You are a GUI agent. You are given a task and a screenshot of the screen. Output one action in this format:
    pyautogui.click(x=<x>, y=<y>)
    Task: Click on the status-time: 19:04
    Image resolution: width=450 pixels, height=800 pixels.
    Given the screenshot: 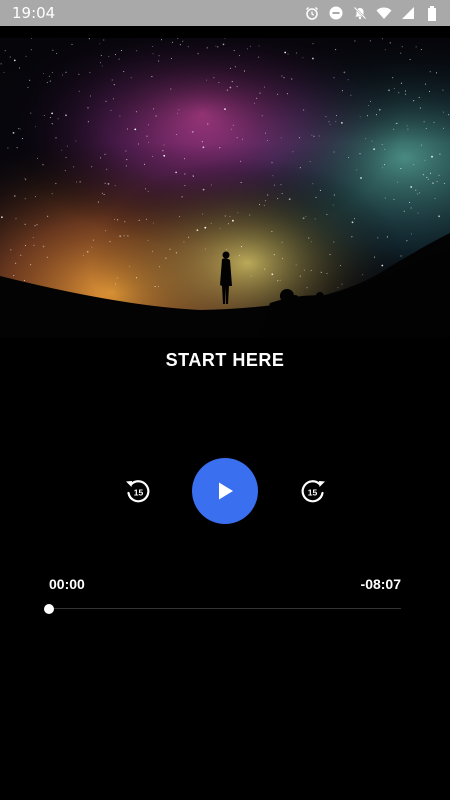 What is the action you would take?
    pyautogui.click(x=34, y=13)
    